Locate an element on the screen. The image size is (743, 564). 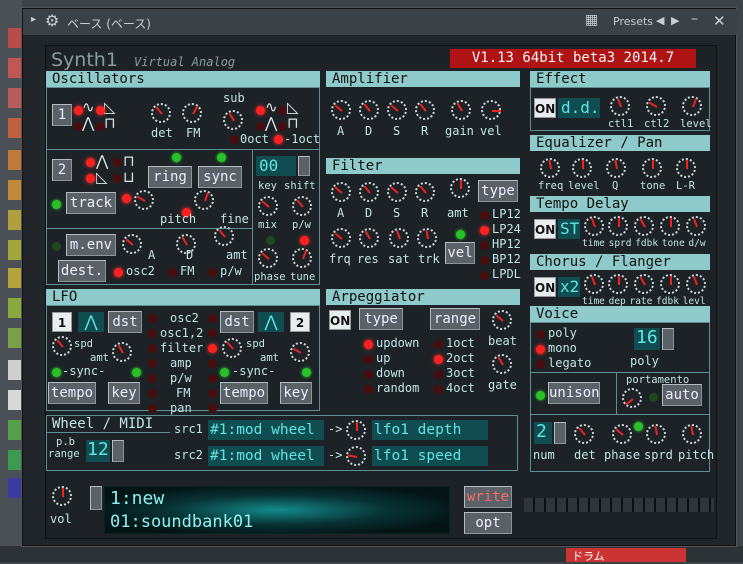
arp-type-button: type is located at coordinates (381, 319).